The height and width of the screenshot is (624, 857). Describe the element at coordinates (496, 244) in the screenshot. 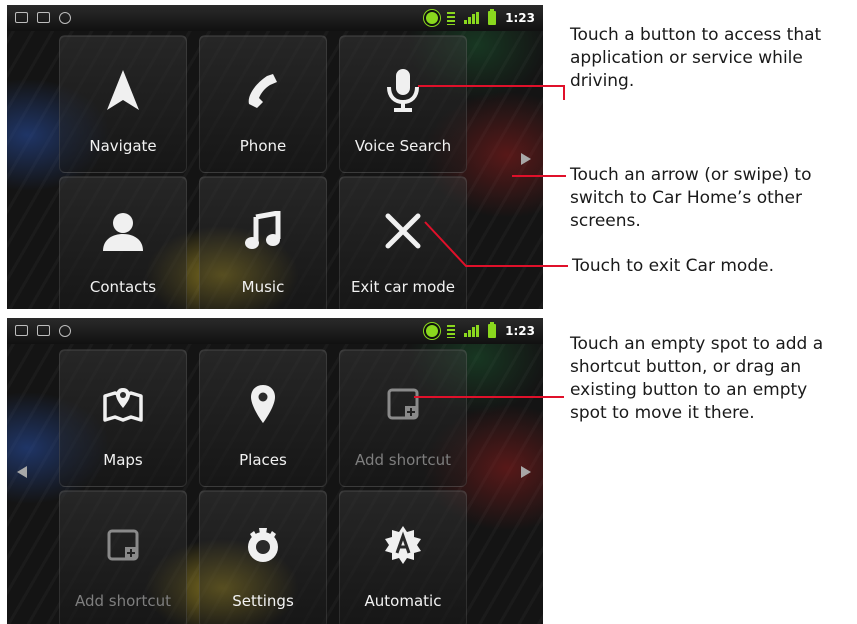

I see `leader-line-exit` at that location.